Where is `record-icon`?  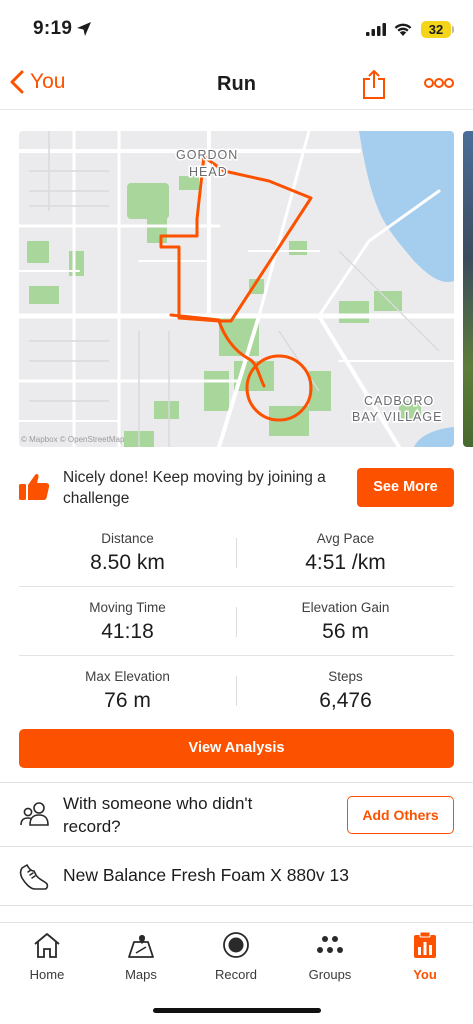
record-icon is located at coordinates (236, 945).